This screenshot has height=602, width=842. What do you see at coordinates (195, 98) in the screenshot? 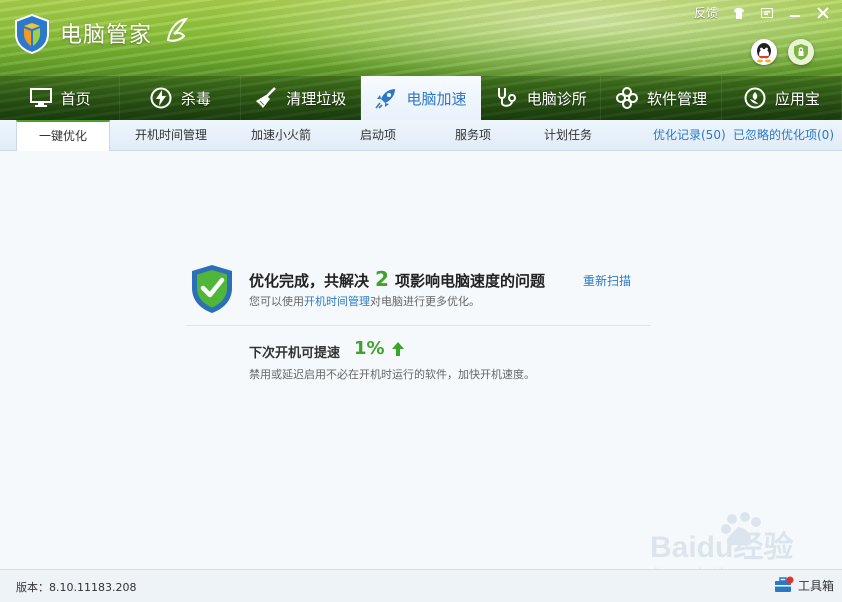
I see `nav-label: 杀毒` at bounding box center [195, 98].